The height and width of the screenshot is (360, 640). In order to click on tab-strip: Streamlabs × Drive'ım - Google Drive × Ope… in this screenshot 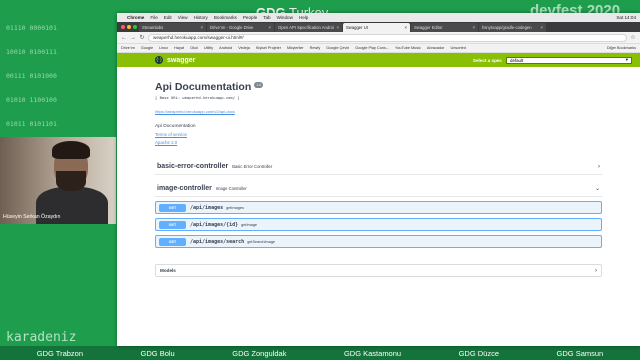, I will do `click(378, 27)`.